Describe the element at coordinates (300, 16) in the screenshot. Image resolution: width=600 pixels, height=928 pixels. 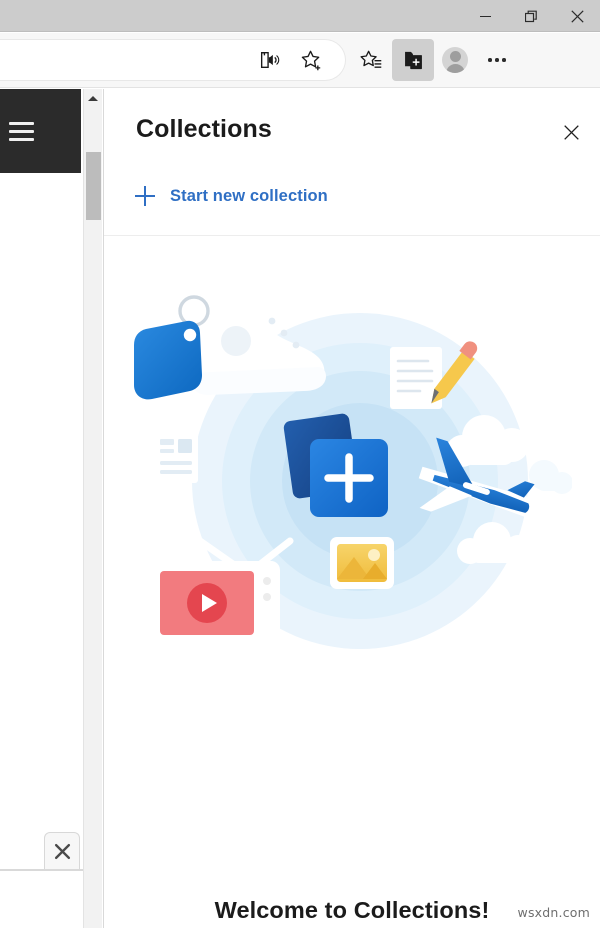
I see `window-titlebar` at that location.